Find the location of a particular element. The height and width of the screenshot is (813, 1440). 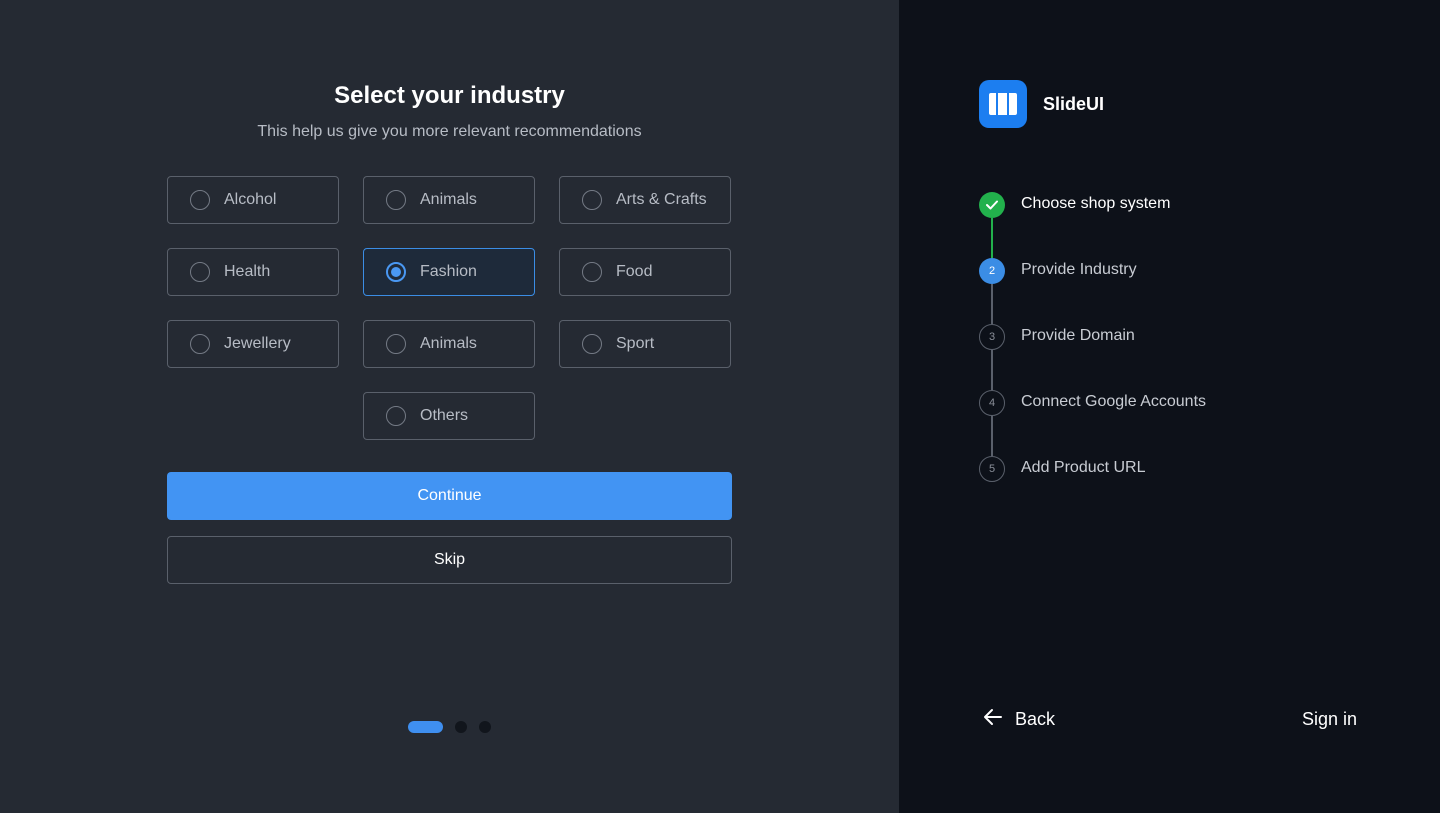

step-connector-complete is located at coordinates (992, 238).